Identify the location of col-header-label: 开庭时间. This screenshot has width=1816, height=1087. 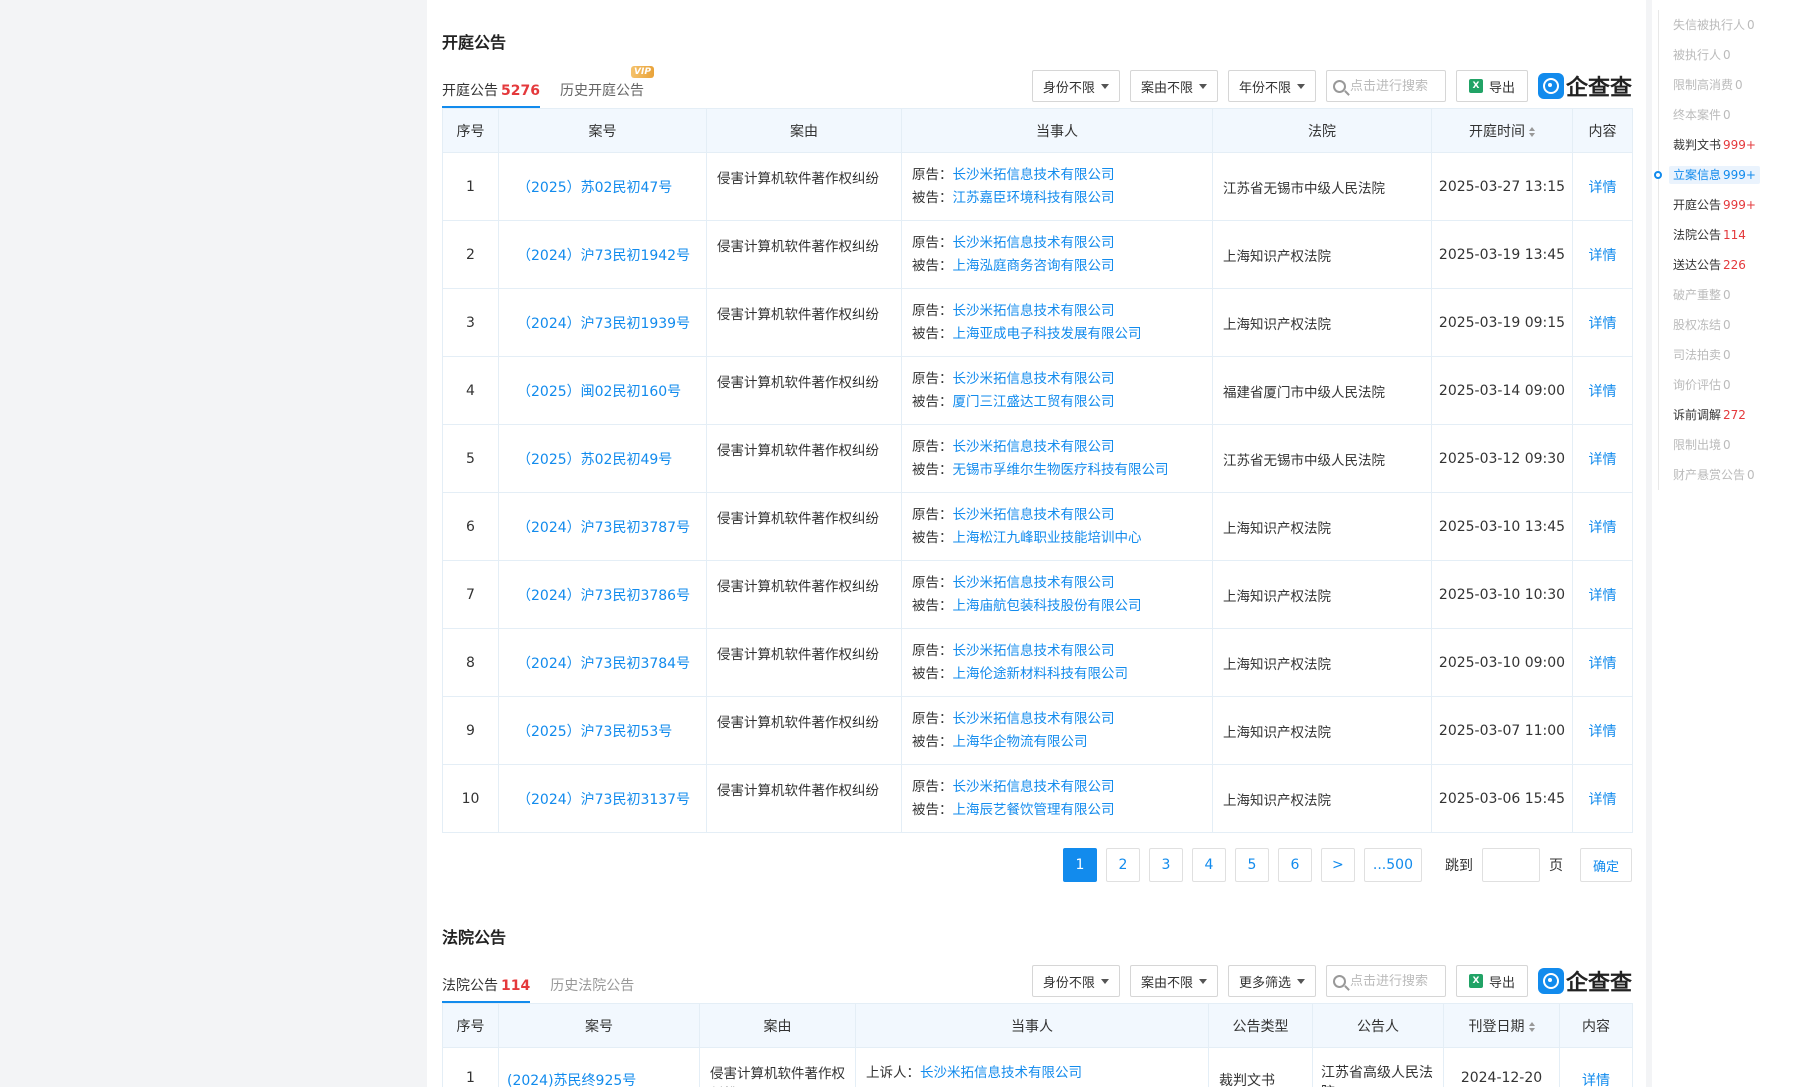
(1497, 131).